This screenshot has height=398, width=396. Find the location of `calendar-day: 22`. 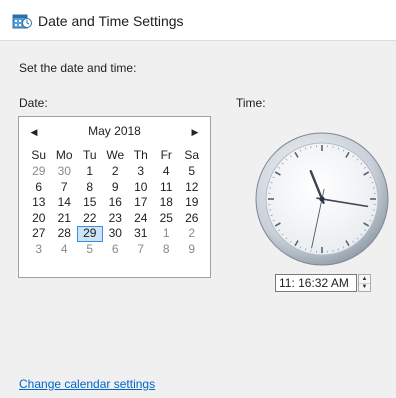

calendar-day: 22 is located at coordinates (90, 219).